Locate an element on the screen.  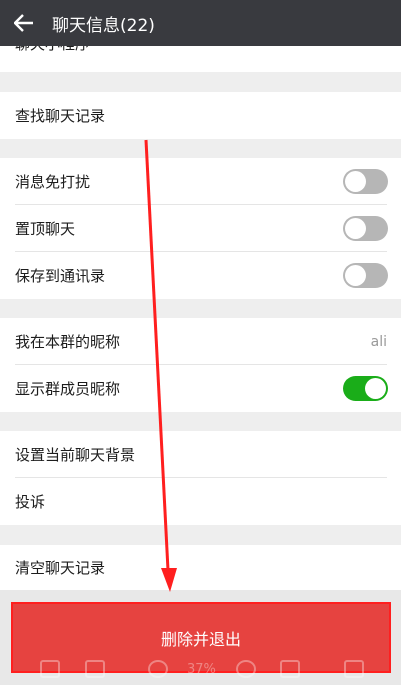
group-nickname: 我在本群的昵称 ali 显示群成员昵称 is located at coordinates (200, 365).